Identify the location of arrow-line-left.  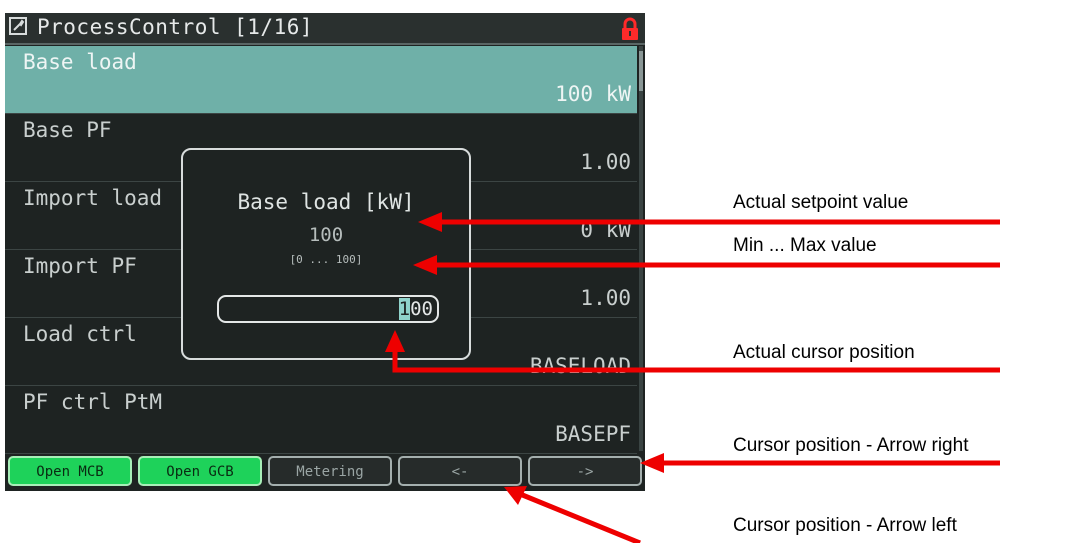
(580, 517).